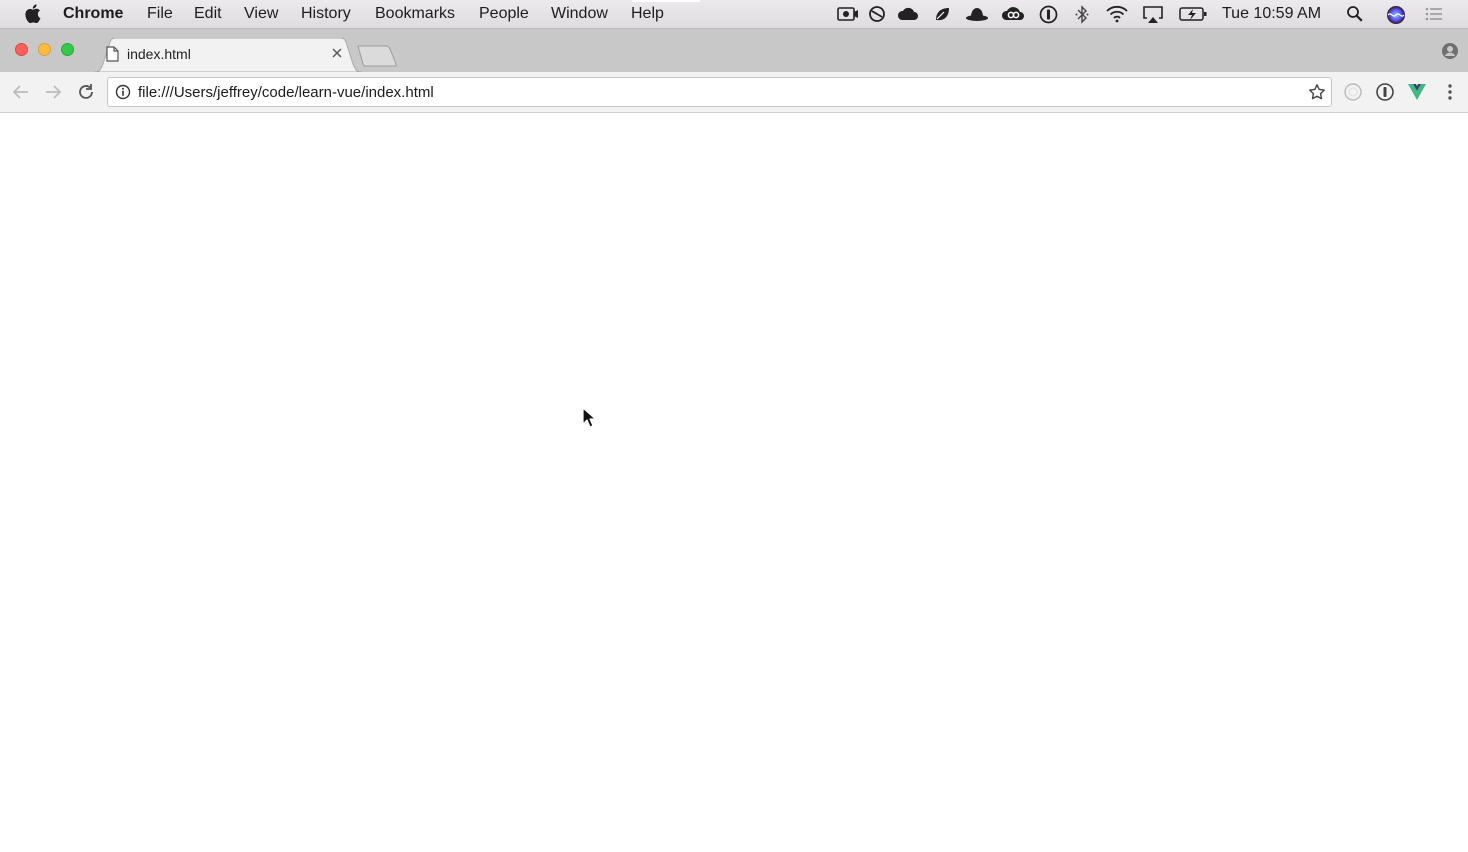  I want to click on new-tab-button, so click(377, 58).